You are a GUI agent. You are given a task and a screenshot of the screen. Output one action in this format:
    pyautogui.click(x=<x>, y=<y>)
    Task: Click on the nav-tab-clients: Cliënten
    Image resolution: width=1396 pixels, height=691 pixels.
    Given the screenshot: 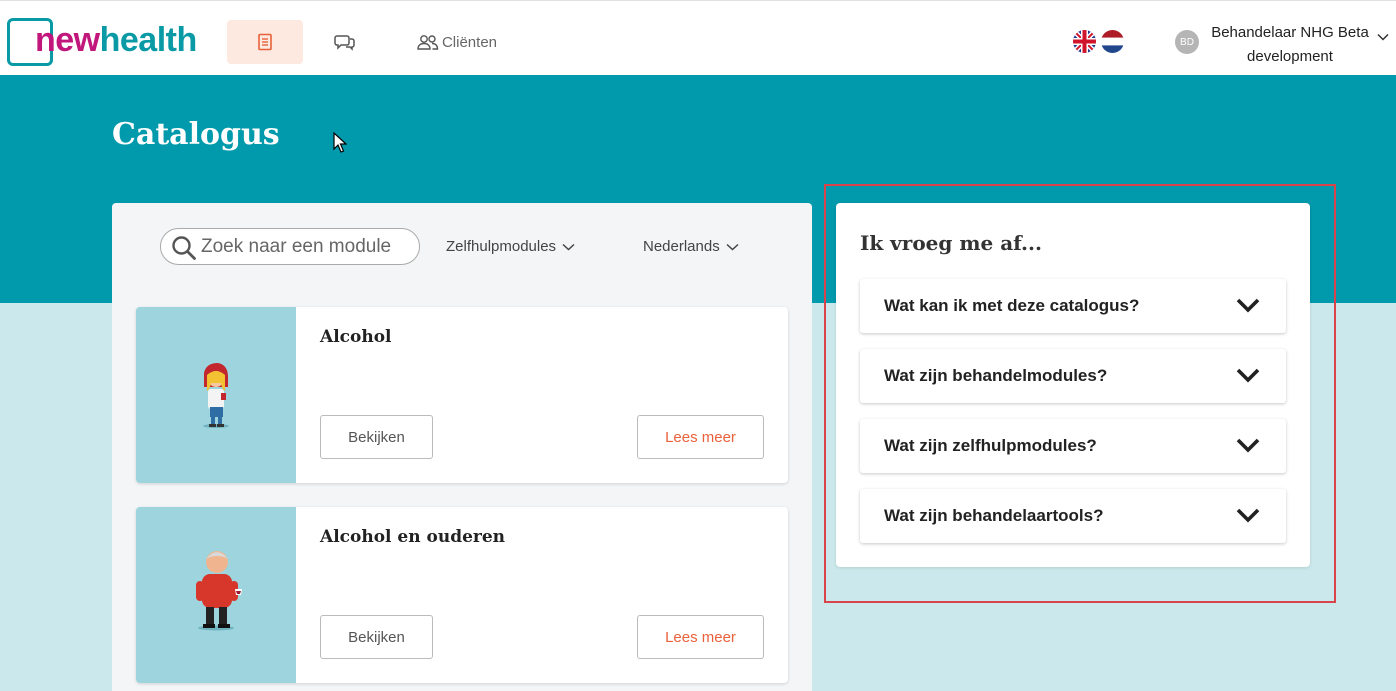 What is the action you would take?
    pyautogui.click(x=457, y=42)
    